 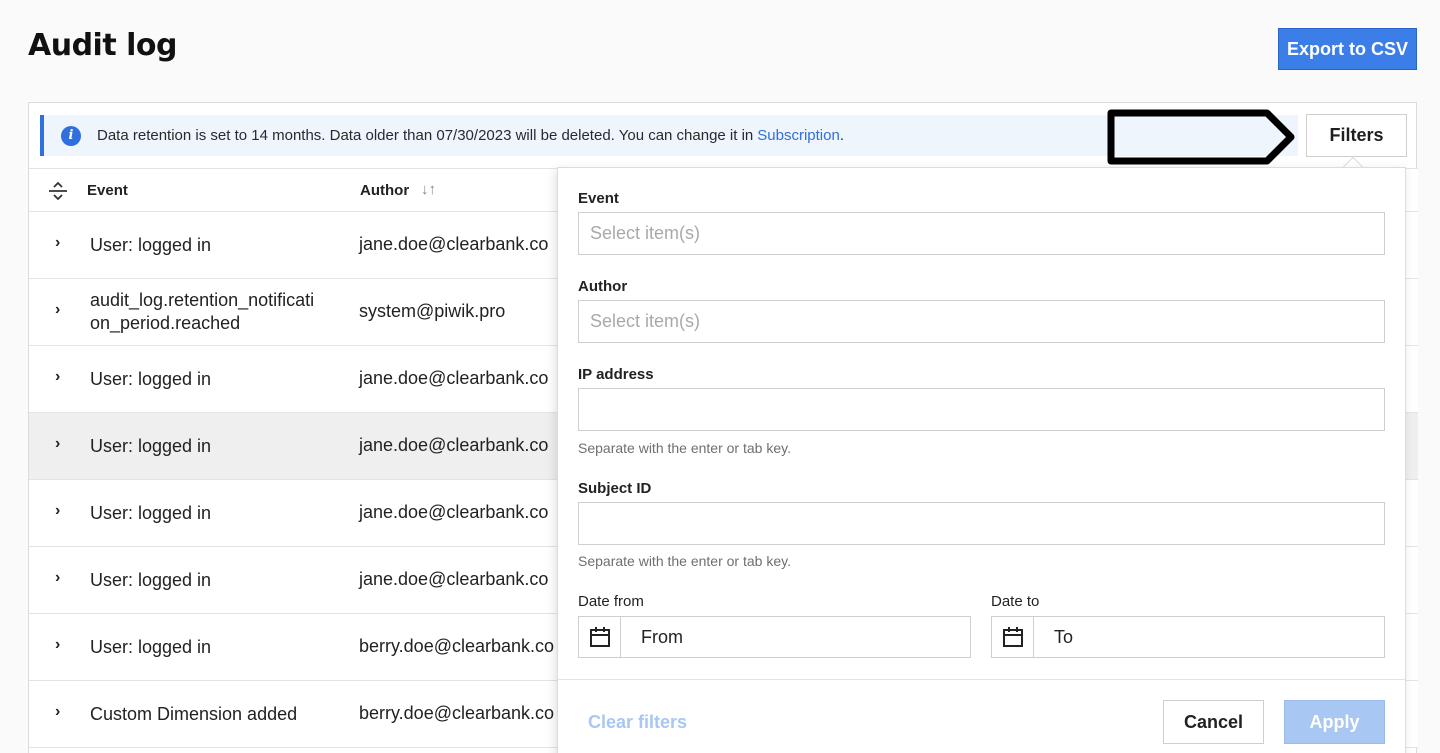 What do you see at coordinates (71, 135) in the screenshot?
I see `info-icon: i` at bounding box center [71, 135].